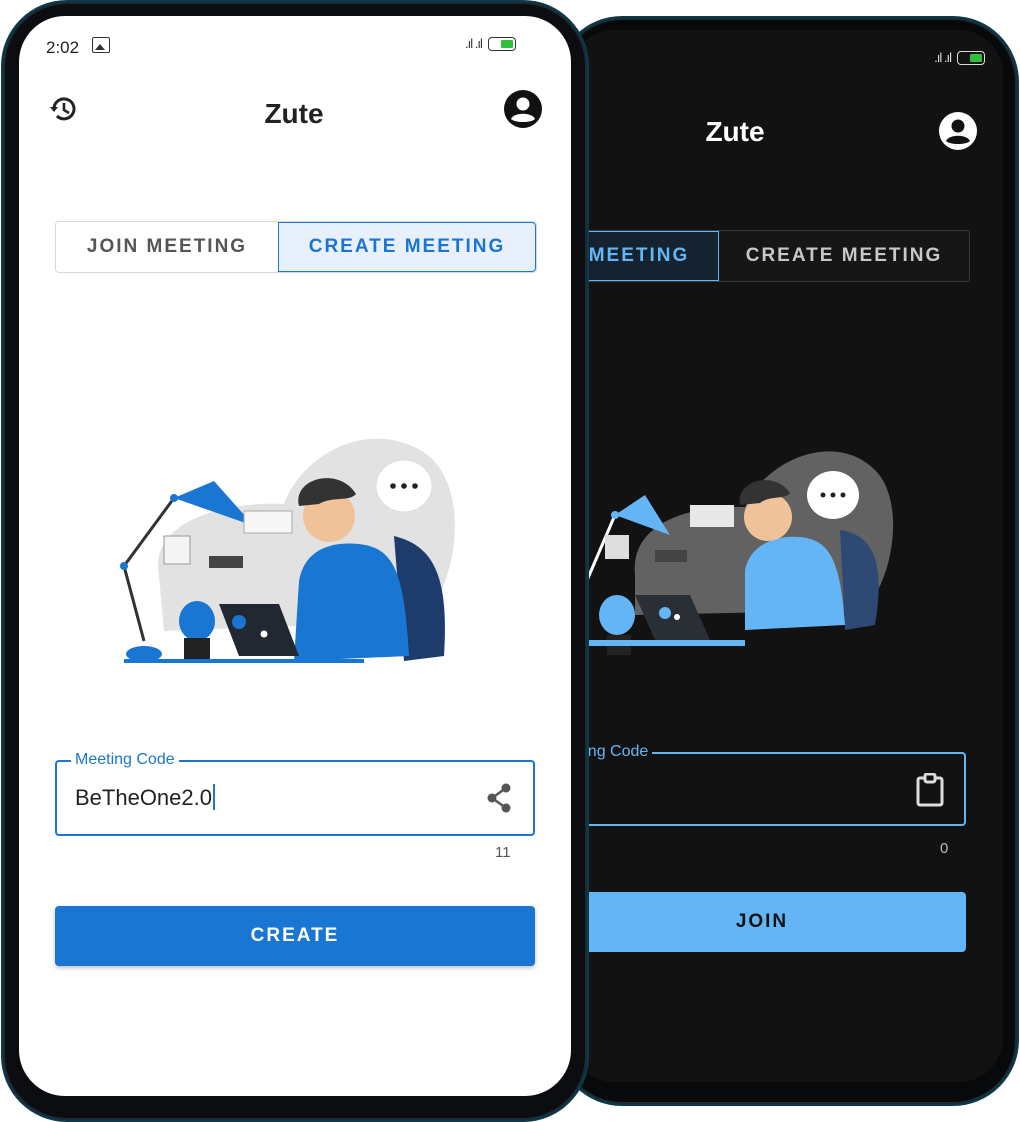  Describe the element at coordinates (167, 247) in the screenshot. I see `tab-join-meeting: JOIN MEETING` at that location.